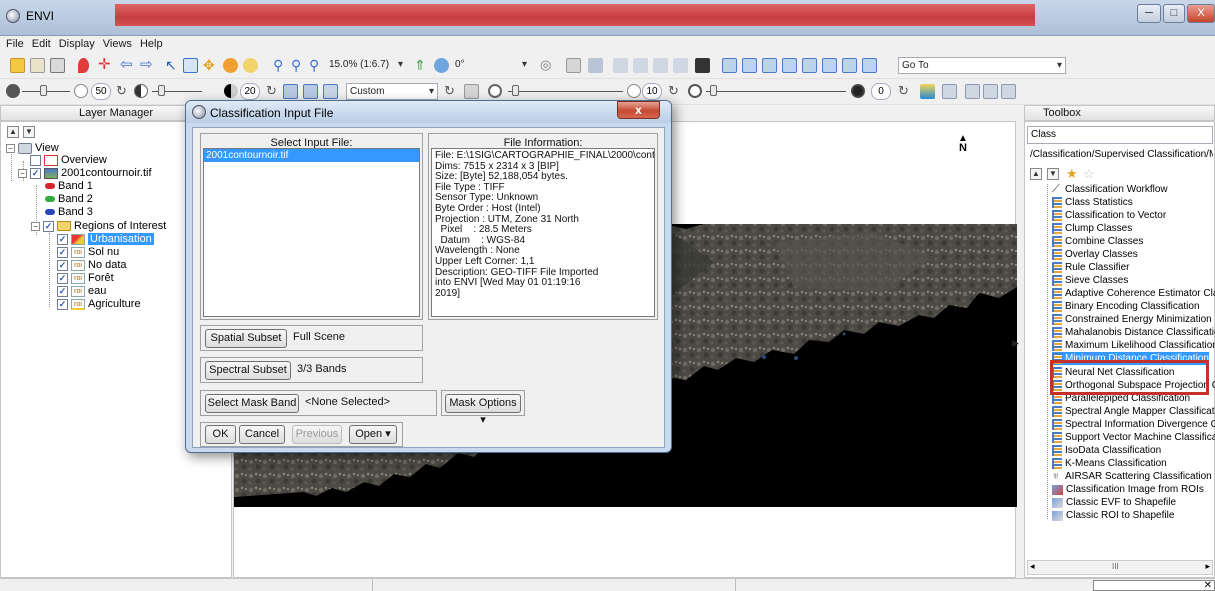 The width and height of the screenshot is (1215, 591). I want to click on cancel-button: Cancel, so click(262, 434).